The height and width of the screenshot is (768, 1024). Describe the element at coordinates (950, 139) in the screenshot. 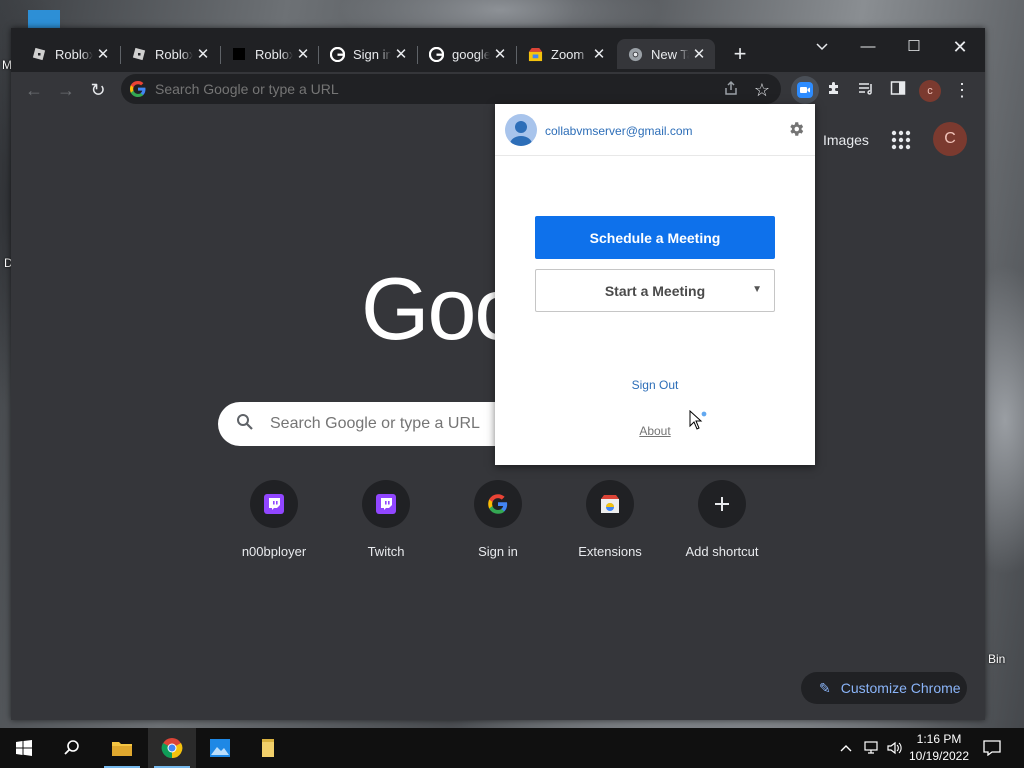

I see `account-avatar: C` at that location.